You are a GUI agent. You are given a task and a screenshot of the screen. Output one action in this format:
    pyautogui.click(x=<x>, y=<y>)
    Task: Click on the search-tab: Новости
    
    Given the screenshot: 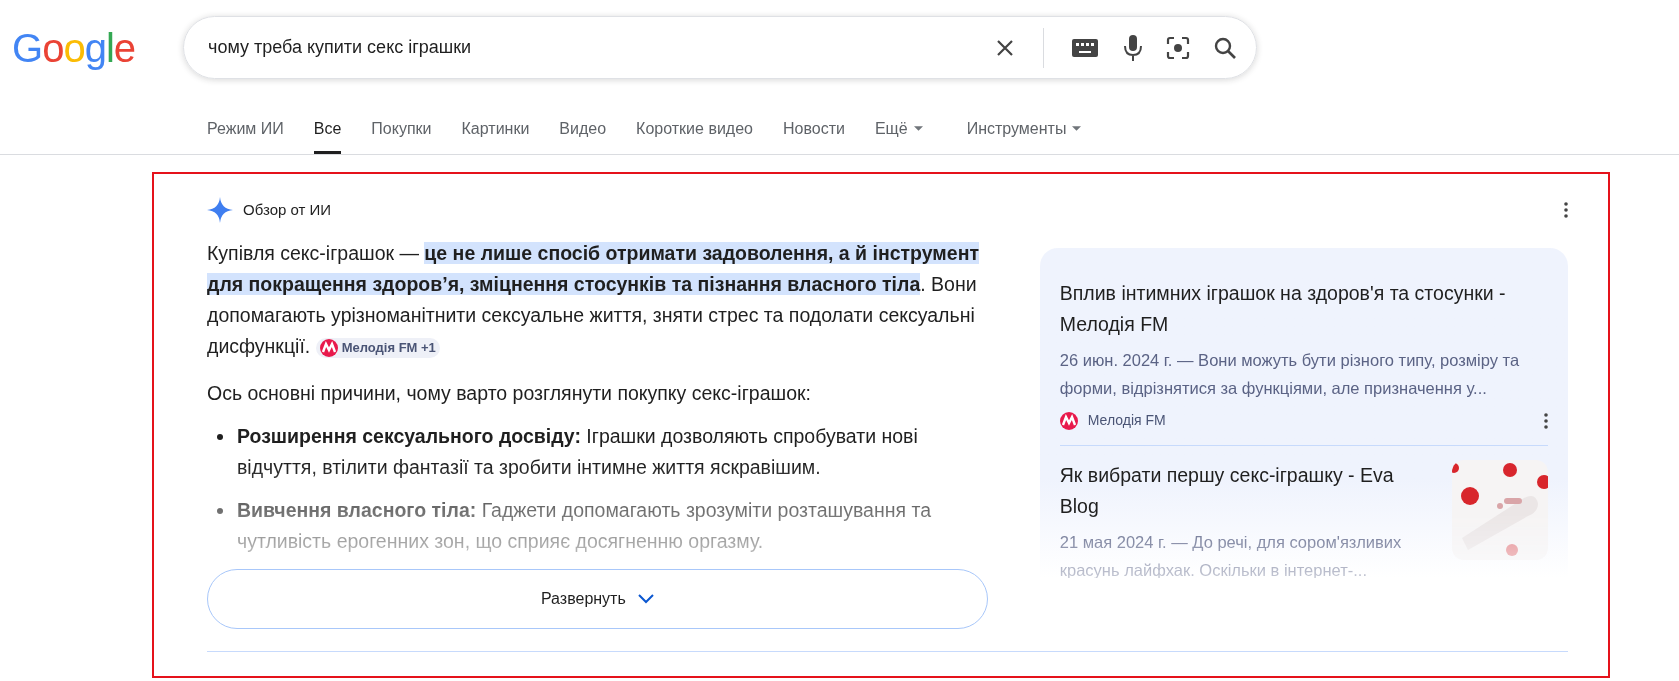 What is the action you would take?
    pyautogui.click(x=813, y=130)
    